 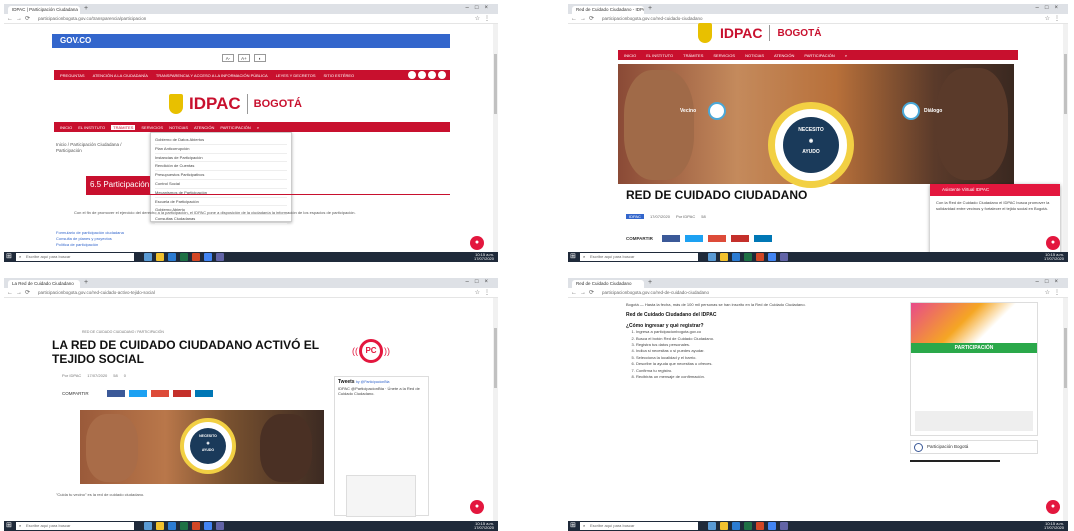 What do you see at coordinates (91, 127) in the screenshot?
I see `nav-item: EL INSTITUTO` at bounding box center [91, 127].